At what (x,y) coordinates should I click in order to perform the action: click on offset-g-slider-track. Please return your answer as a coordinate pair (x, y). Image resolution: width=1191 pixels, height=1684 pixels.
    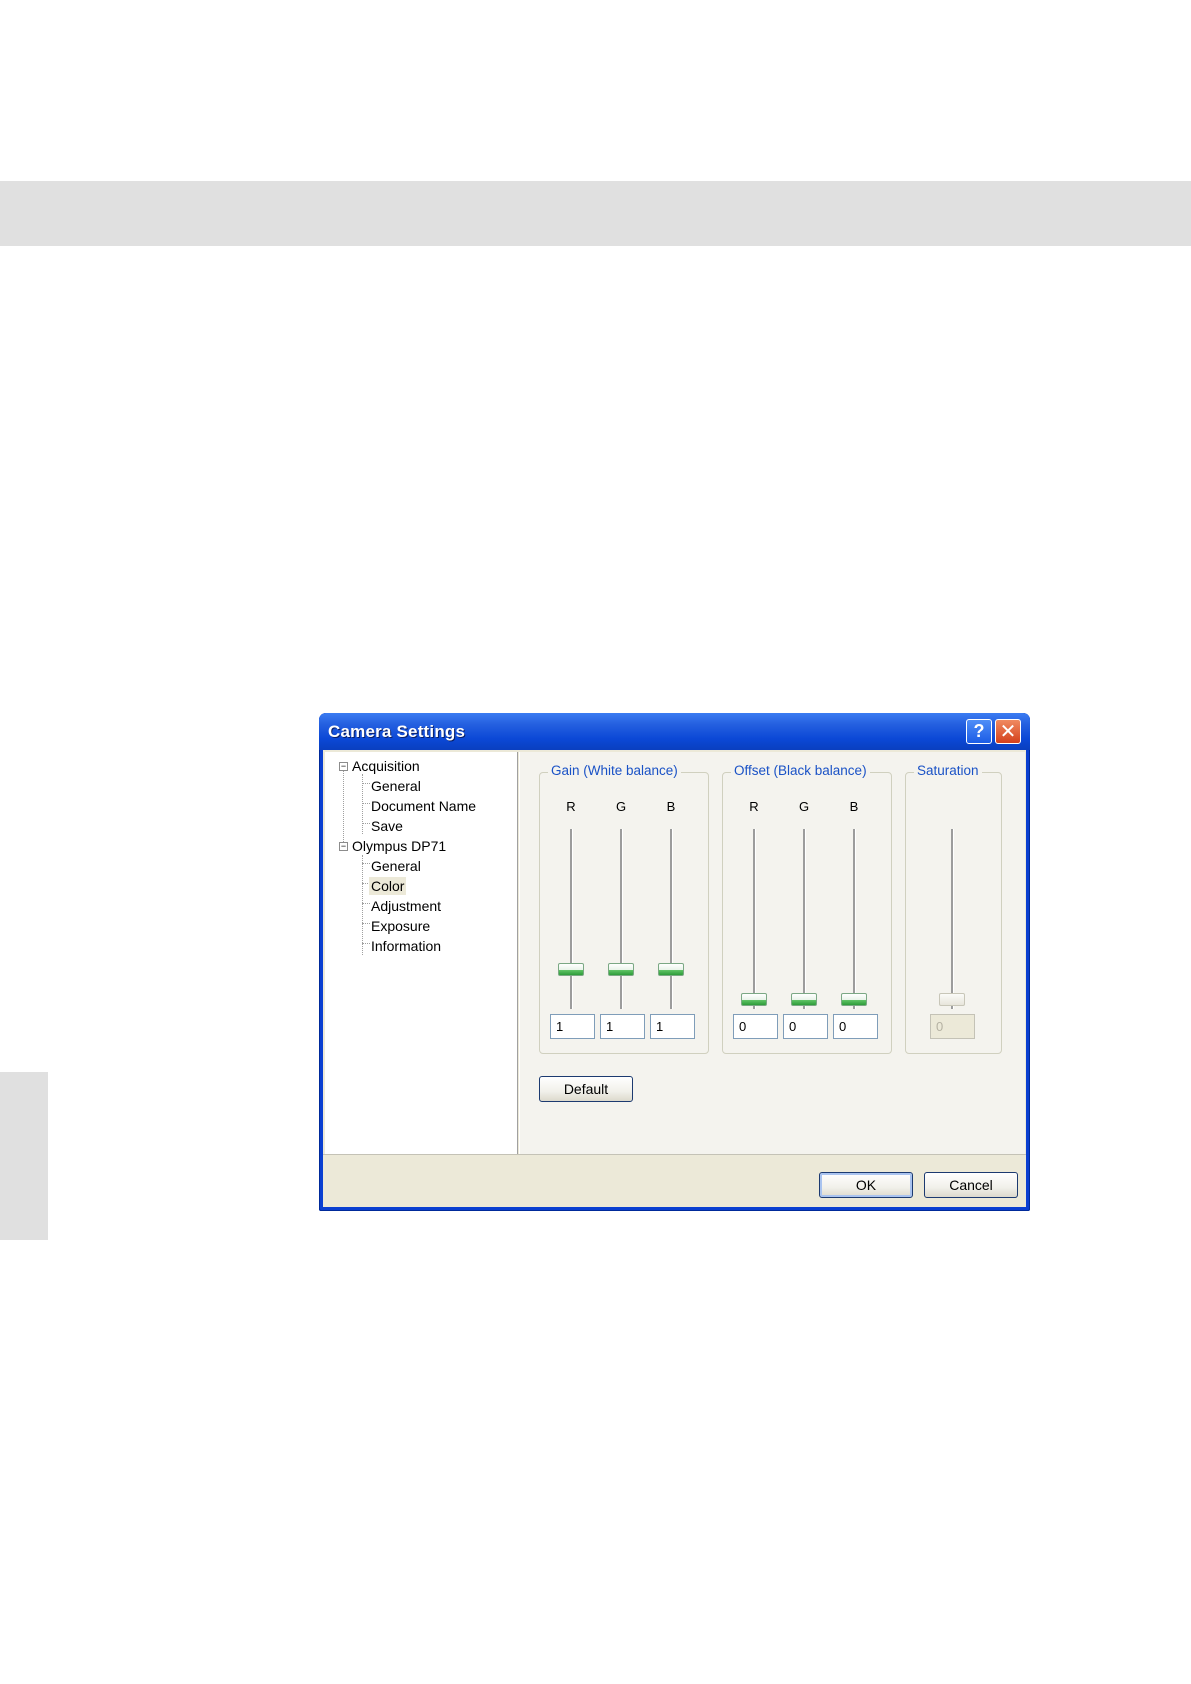
    Looking at the image, I should click on (804, 919).